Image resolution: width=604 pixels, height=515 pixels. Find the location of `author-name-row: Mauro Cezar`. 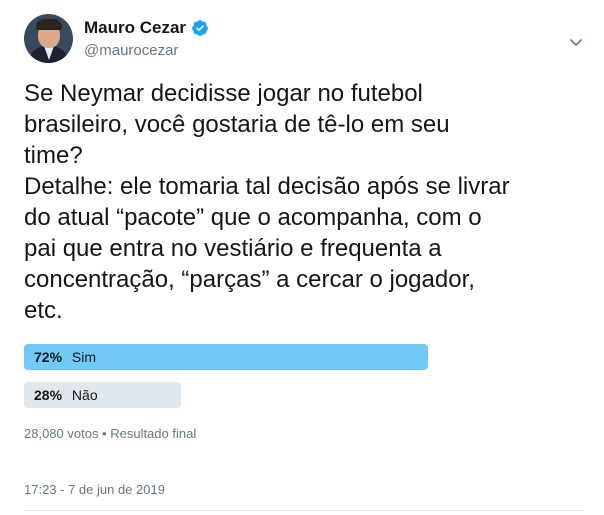

author-name-row: Mauro Cezar is located at coordinates (146, 28).